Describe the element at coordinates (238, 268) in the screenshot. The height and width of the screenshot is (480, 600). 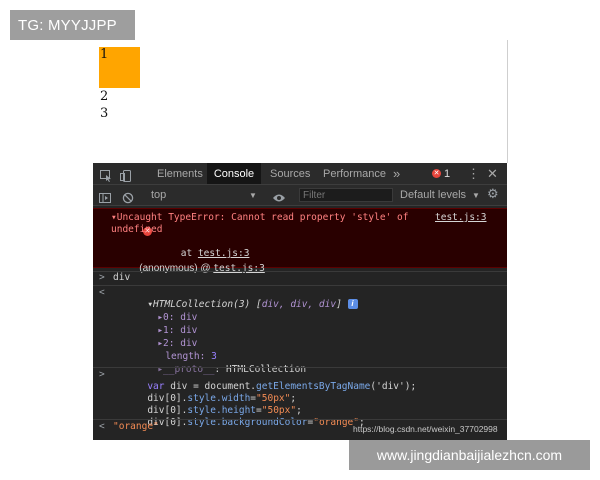
I see `stack-anon-link: test.js:3` at that location.